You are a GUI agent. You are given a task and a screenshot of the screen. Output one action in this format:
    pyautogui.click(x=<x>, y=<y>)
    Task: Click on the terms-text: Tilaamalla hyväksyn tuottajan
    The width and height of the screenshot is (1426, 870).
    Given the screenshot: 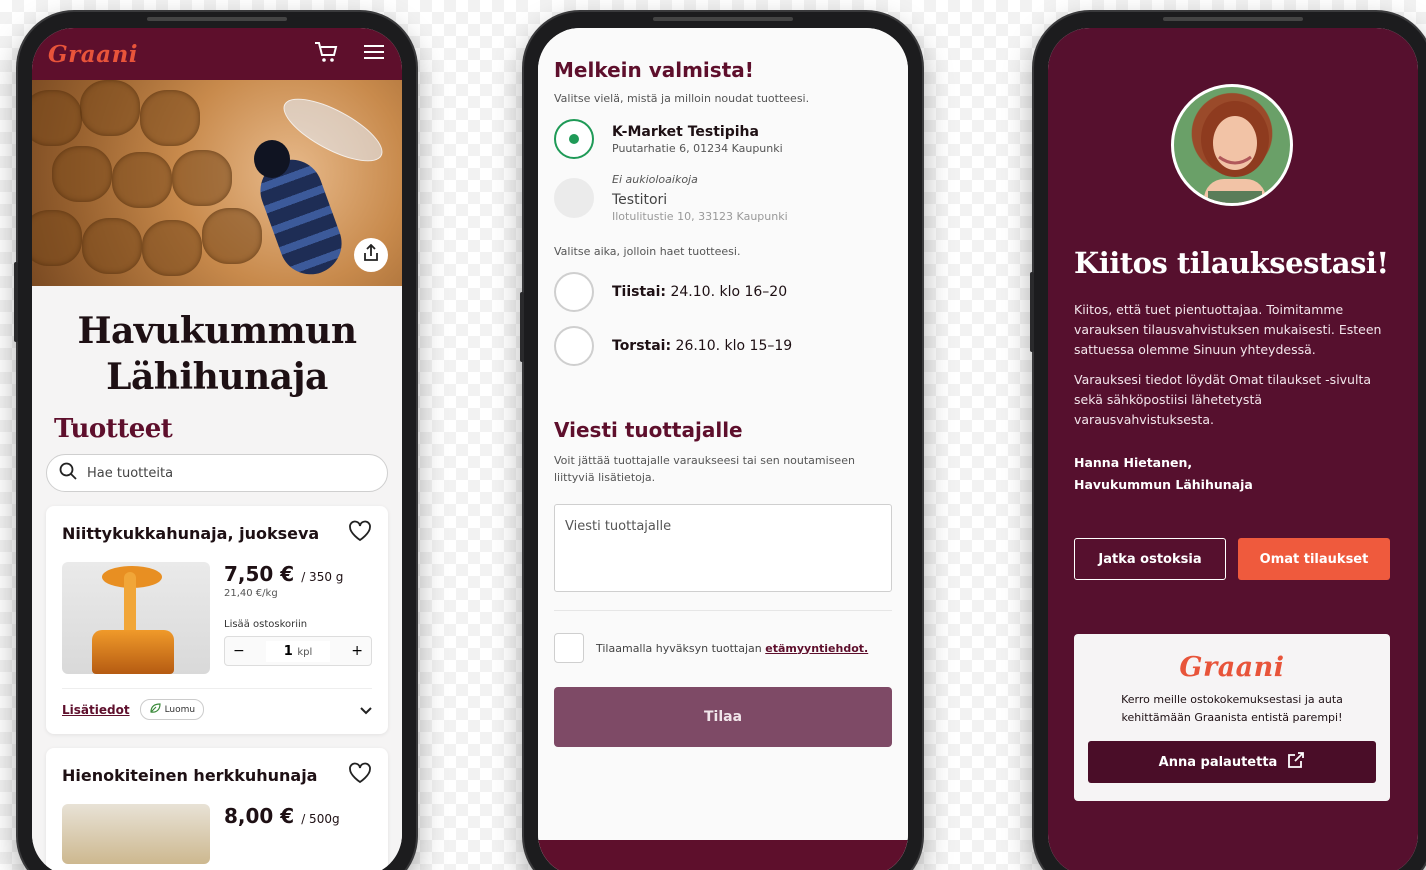 What is the action you would take?
    pyautogui.click(x=681, y=648)
    